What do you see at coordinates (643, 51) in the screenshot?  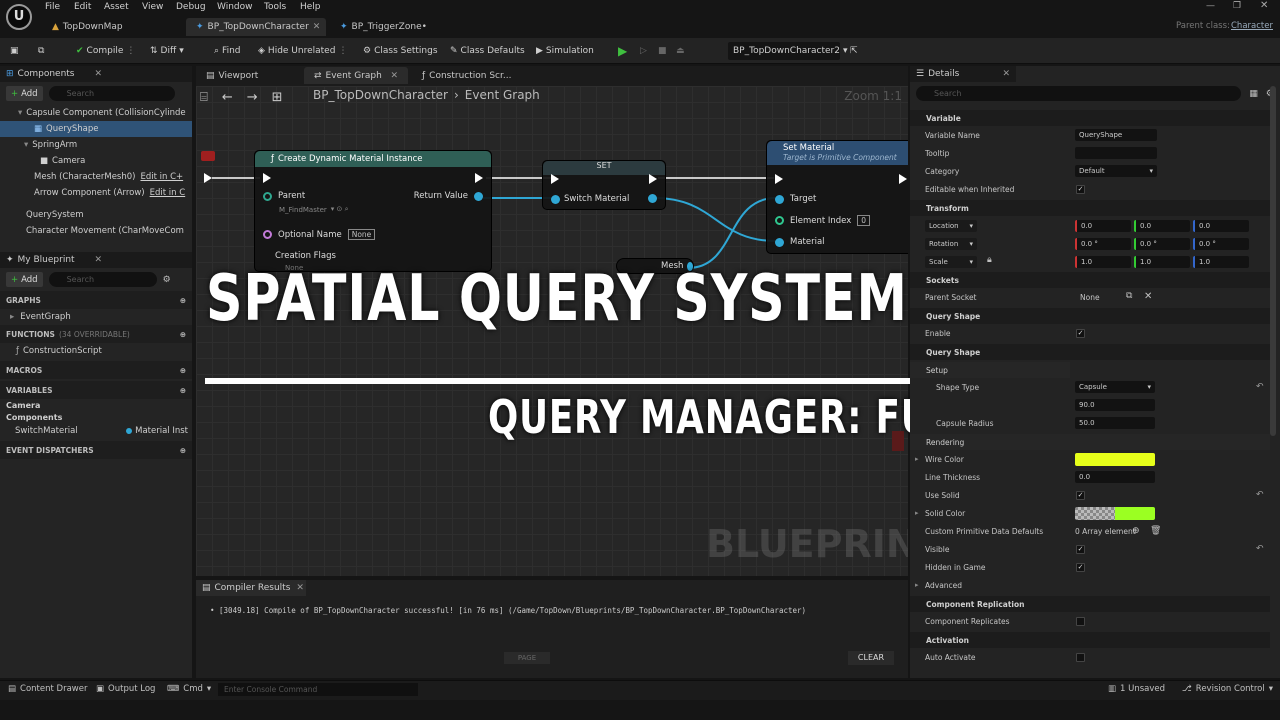 I see `step-icon: ▷` at bounding box center [643, 51].